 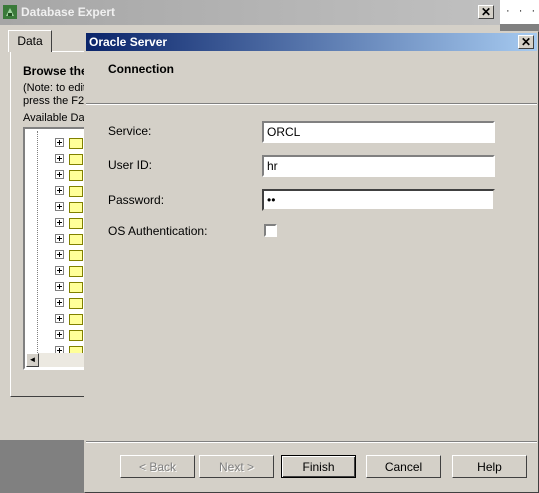 What do you see at coordinates (54, 118) in the screenshot?
I see `available-data-label: Available Da` at bounding box center [54, 118].